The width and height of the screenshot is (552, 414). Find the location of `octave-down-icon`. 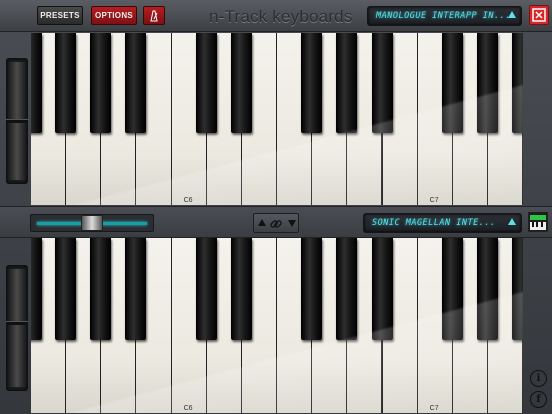

octave-down-icon is located at coordinates (292, 223).